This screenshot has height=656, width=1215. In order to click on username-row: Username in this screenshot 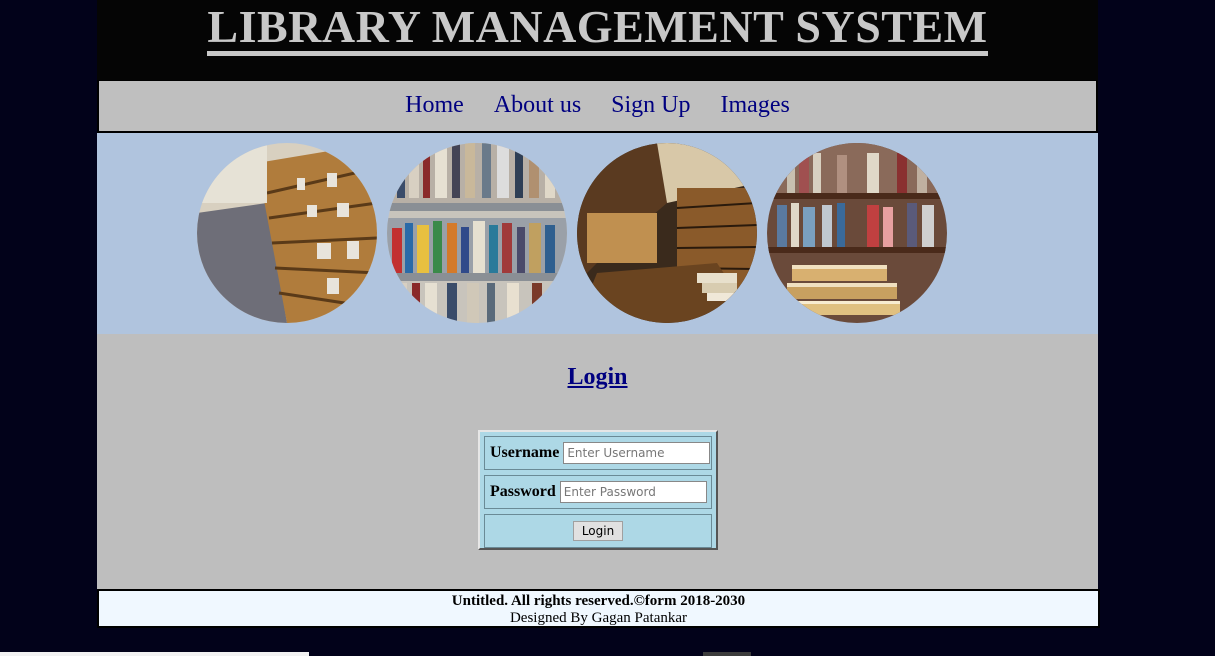, I will do `click(598, 453)`.